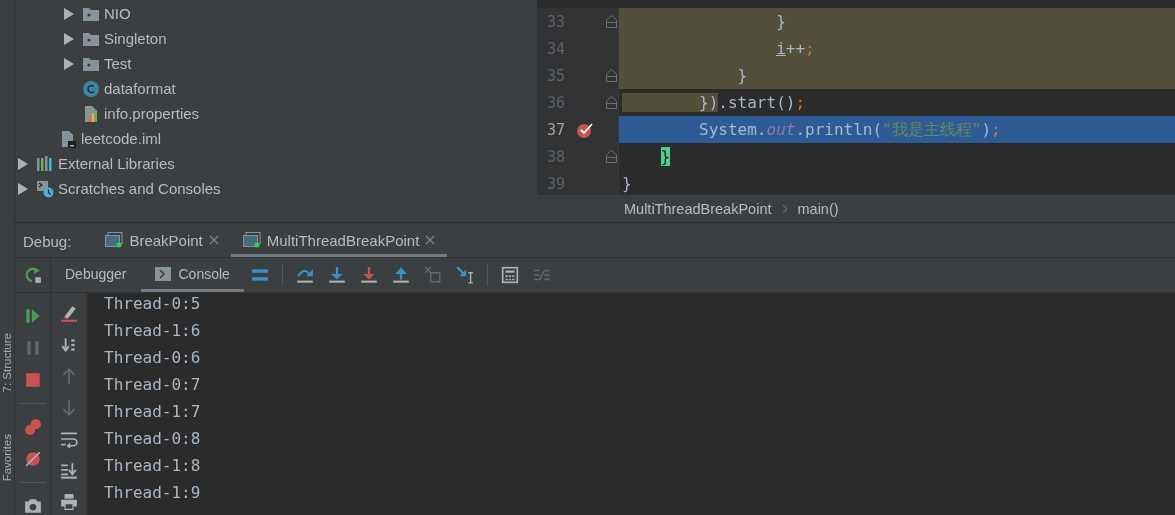 This screenshot has height=515, width=1175. What do you see at coordinates (153, 466) in the screenshot?
I see `console-line: Thread-1:8` at bounding box center [153, 466].